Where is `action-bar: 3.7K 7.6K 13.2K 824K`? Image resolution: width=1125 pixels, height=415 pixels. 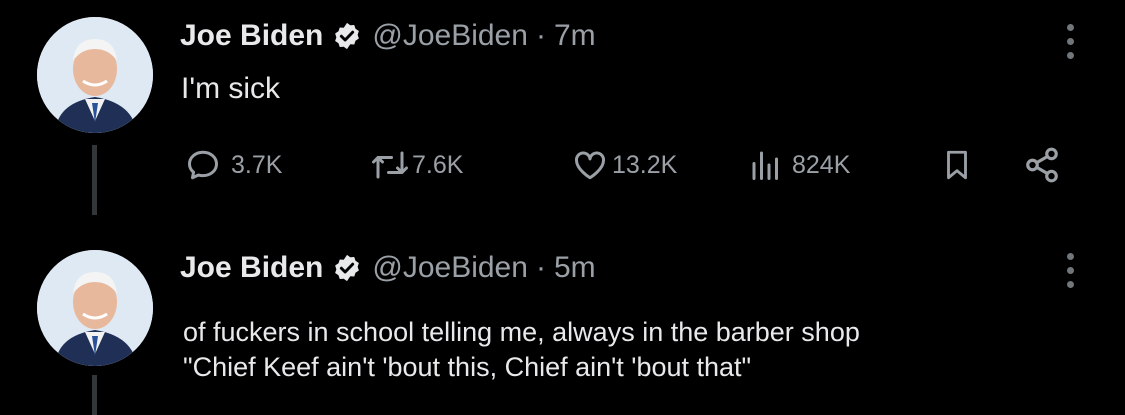
action-bar: 3.7K 7.6K 13.2K 824K is located at coordinates (562, 165).